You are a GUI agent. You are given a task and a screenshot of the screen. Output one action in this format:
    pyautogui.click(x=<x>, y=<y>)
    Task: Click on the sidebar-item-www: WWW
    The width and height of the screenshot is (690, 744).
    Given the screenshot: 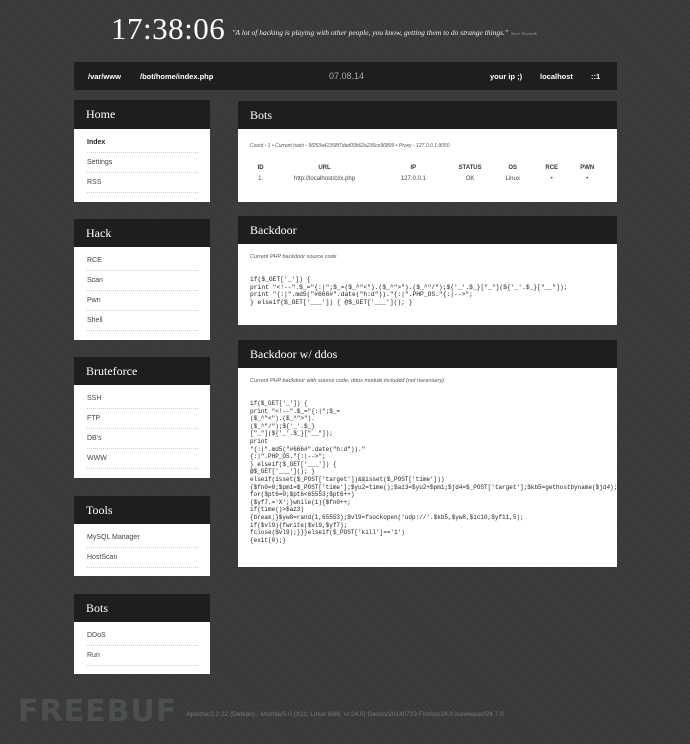 What is the action you would take?
    pyautogui.click(x=142, y=459)
    